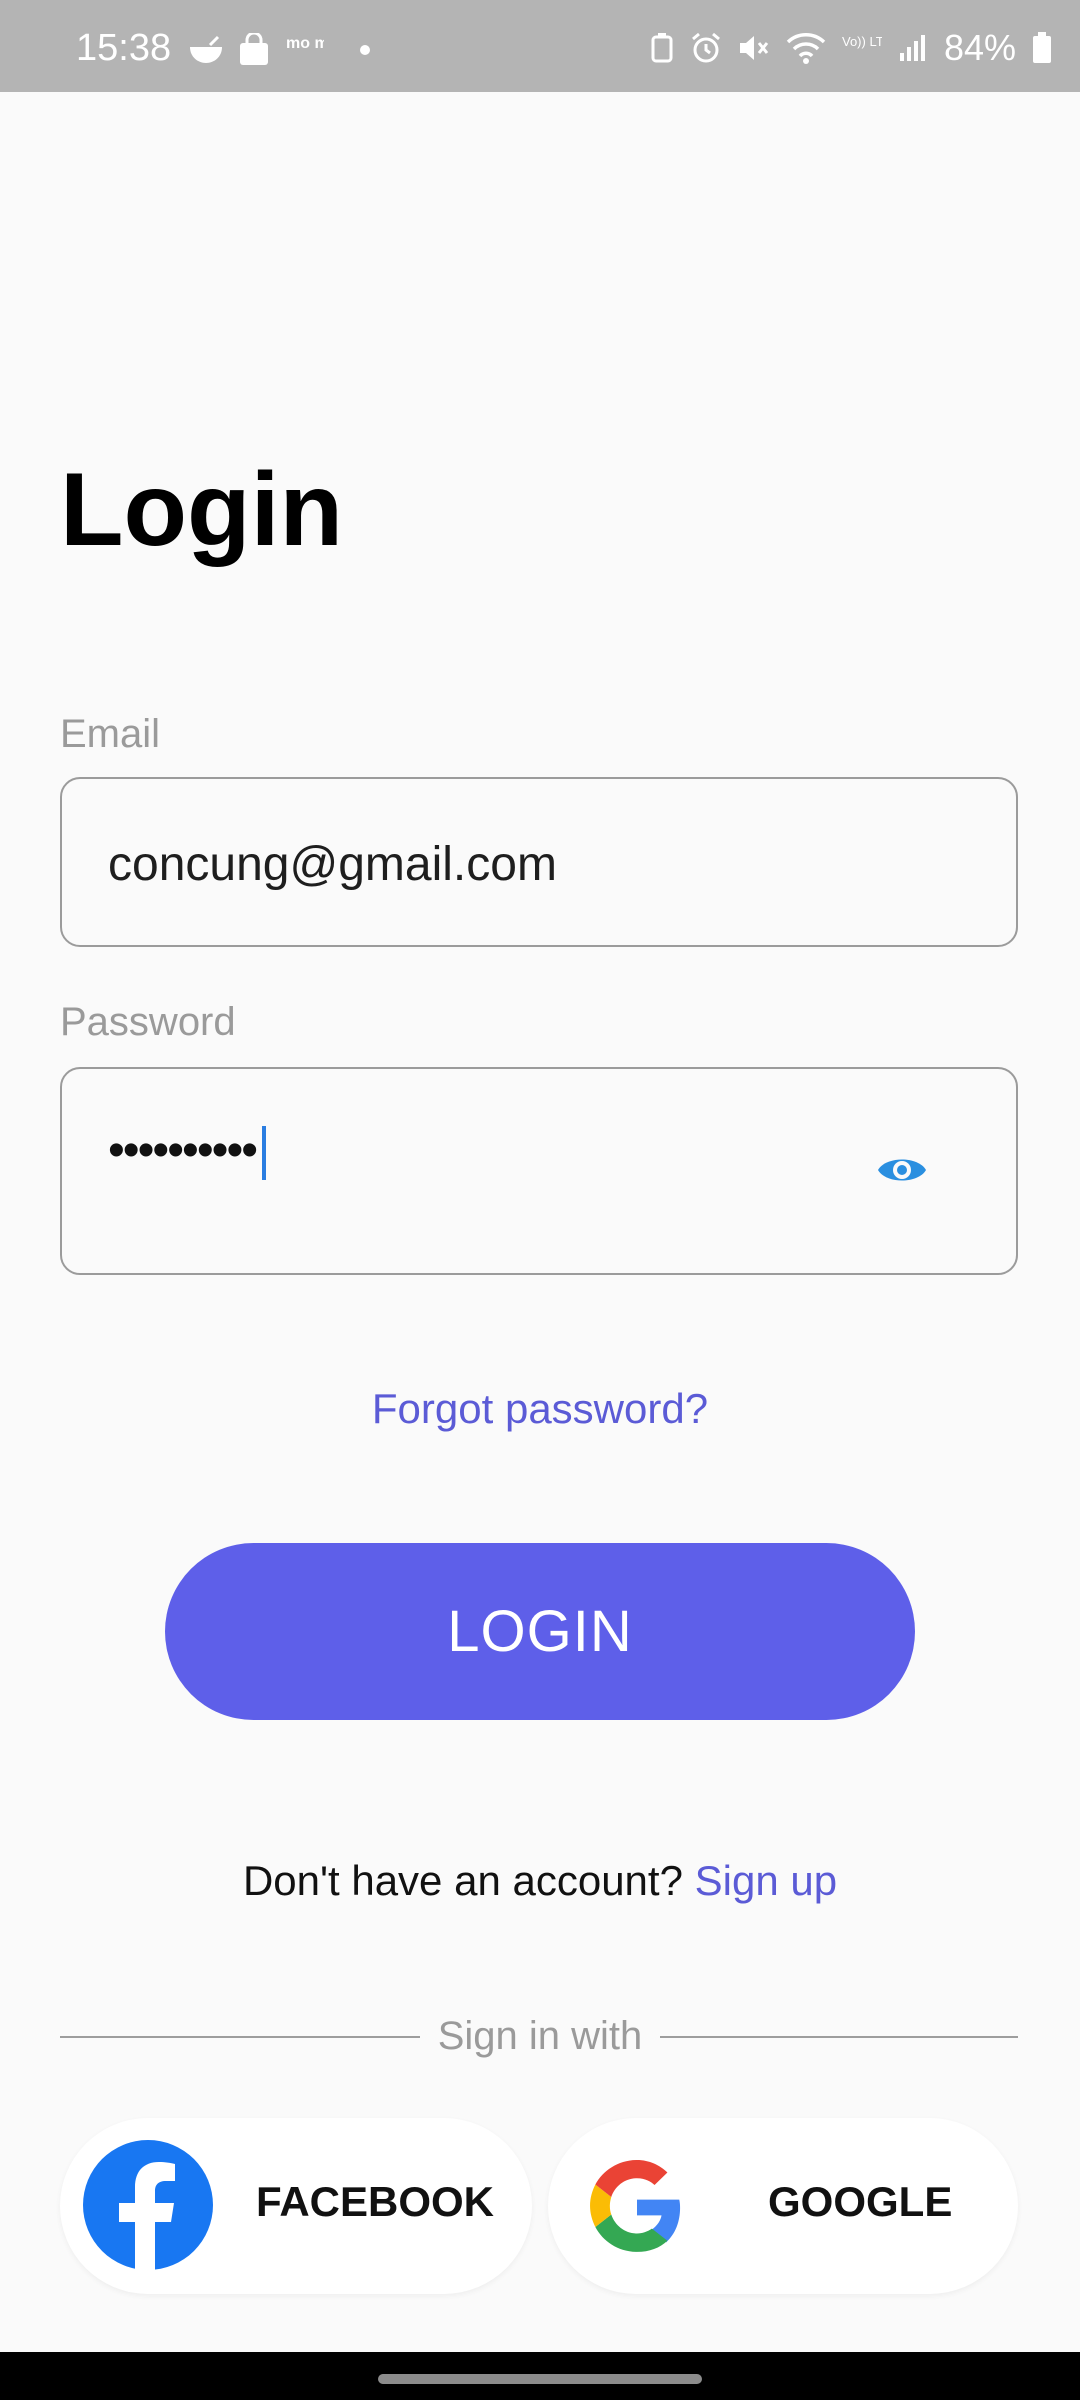  I want to click on forgot-password-link: Forgot password?, so click(540, 1409).